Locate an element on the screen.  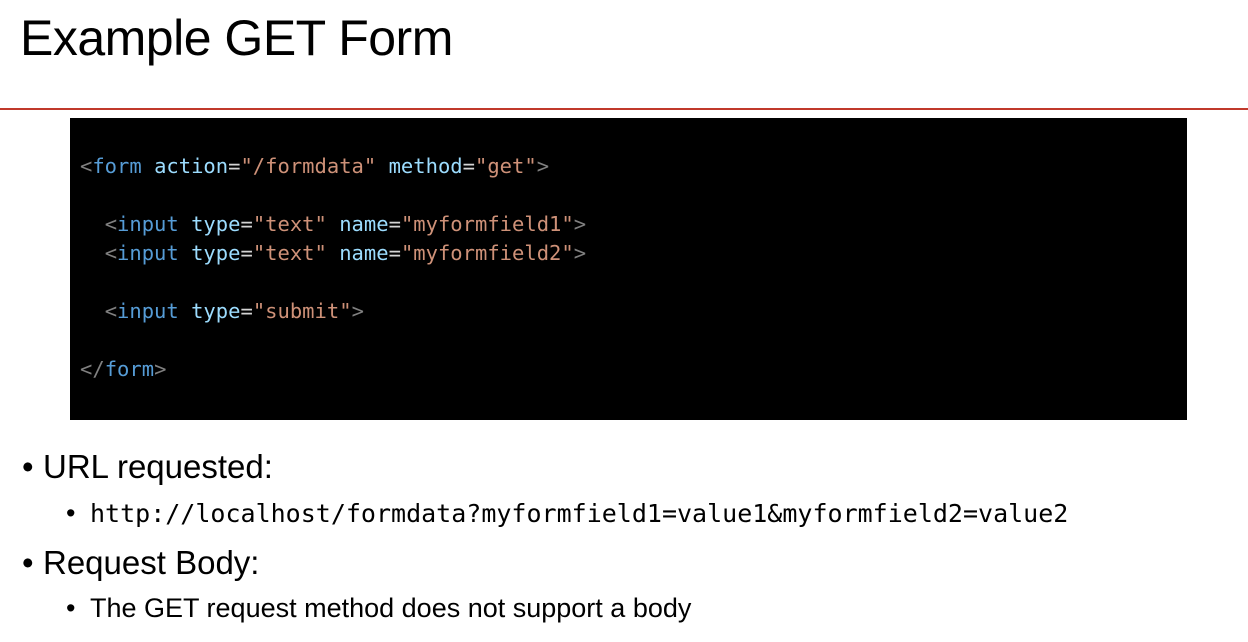
bullet-url-requested: • URL requested: is located at coordinates (147, 467).